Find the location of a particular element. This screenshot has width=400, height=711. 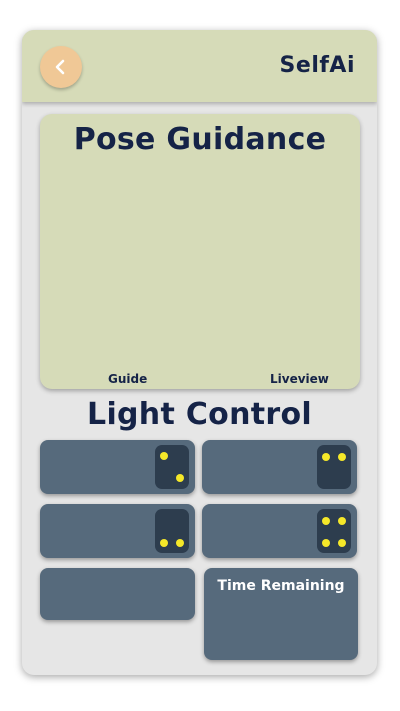

liveview-label: Liveview is located at coordinates (299, 379).